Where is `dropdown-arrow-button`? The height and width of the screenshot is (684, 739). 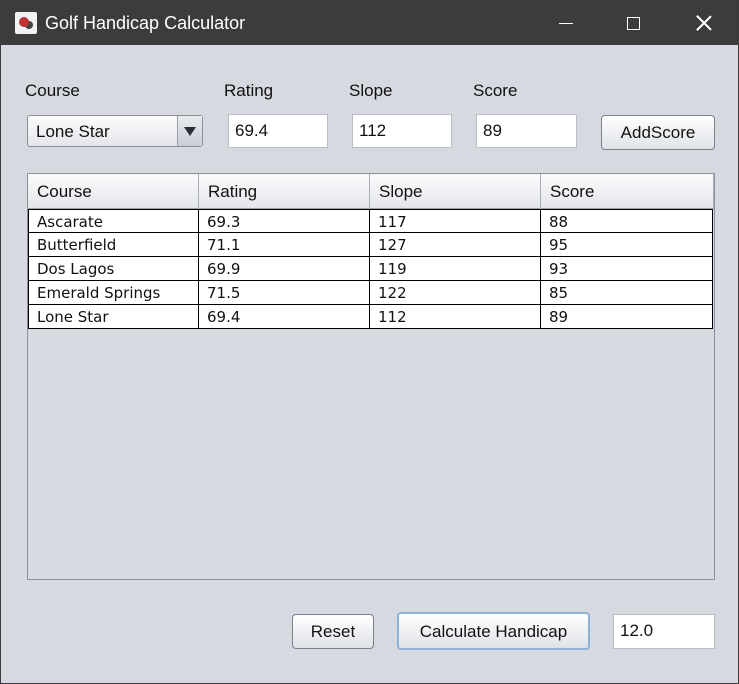 dropdown-arrow-button is located at coordinates (189, 131).